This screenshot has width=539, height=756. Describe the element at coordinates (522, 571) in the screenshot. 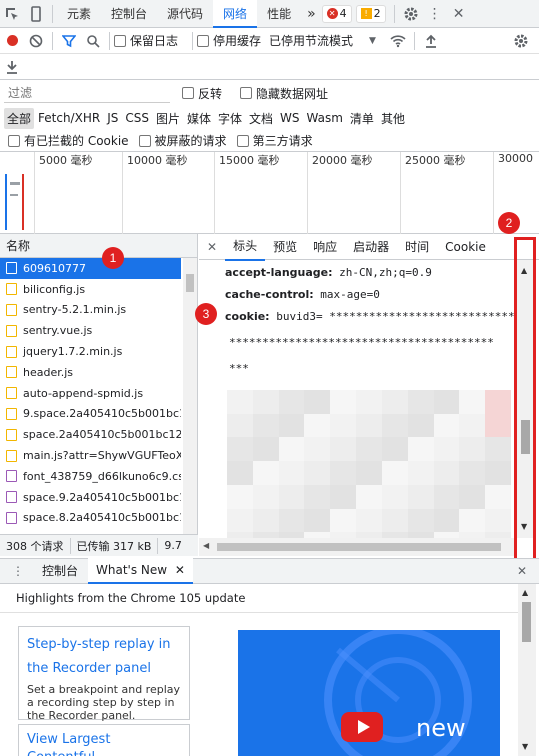

I see `close-drawer-icon: ✕` at that location.